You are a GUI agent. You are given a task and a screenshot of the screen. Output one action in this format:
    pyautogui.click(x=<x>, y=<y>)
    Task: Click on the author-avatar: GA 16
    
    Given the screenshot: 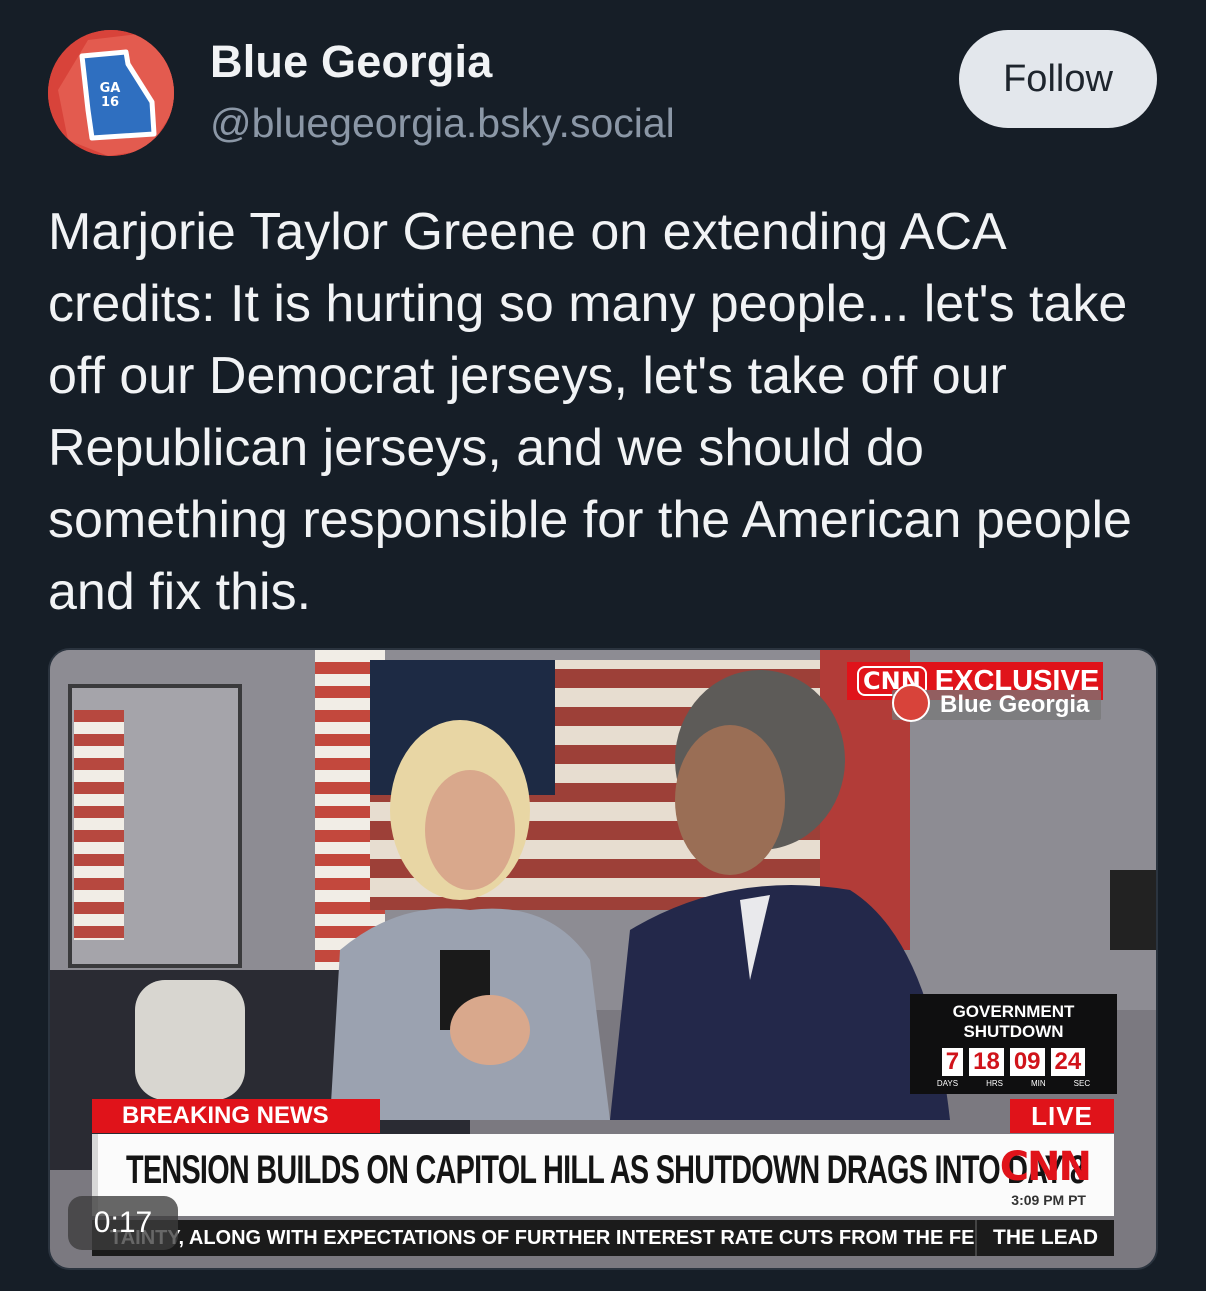 What is the action you would take?
    pyautogui.click(x=111, y=93)
    